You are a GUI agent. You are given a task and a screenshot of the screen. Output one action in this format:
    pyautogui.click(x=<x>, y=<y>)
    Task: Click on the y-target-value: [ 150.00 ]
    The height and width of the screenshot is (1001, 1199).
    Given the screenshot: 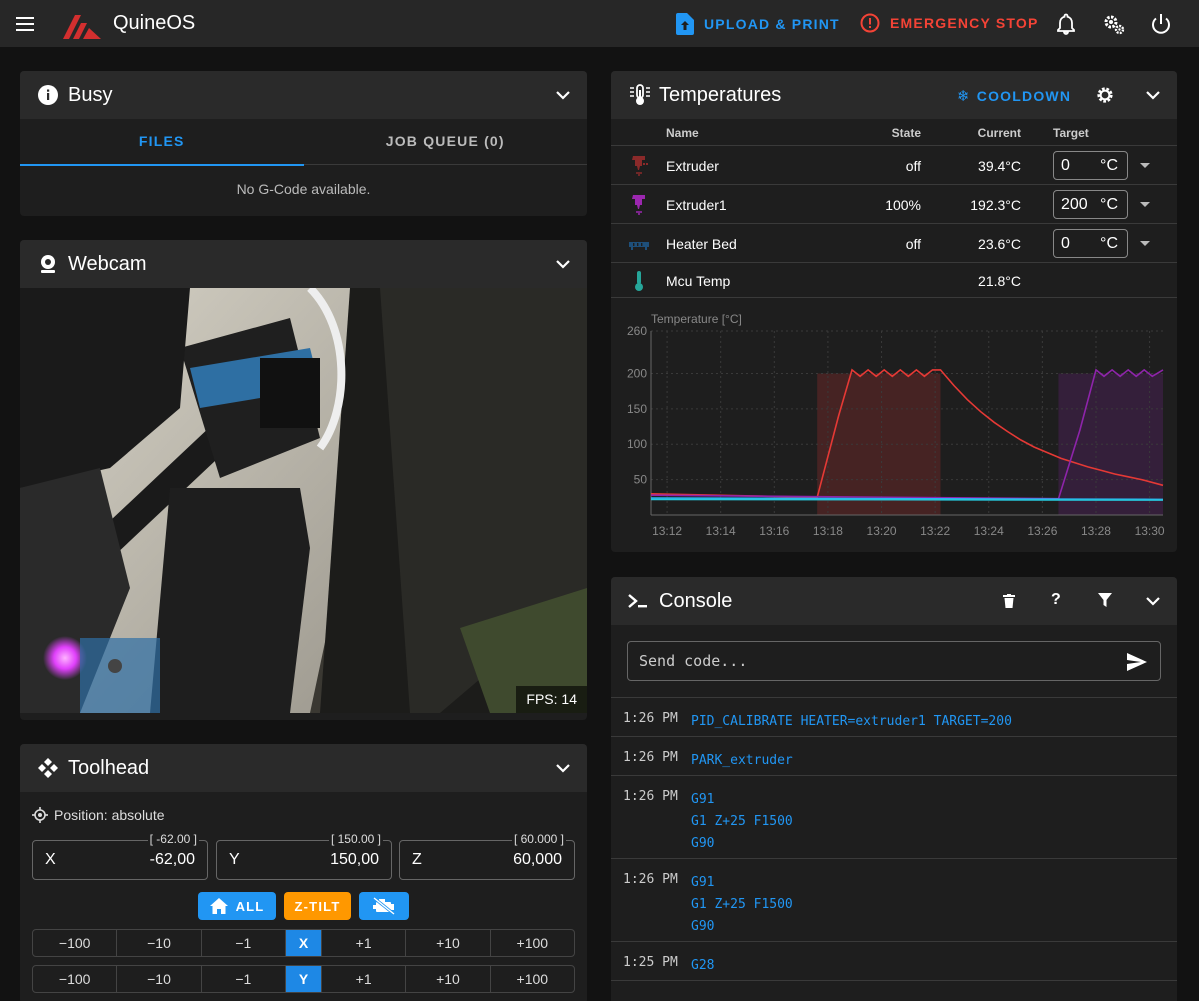 What is the action you would take?
    pyautogui.click(x=355, y=839)
    